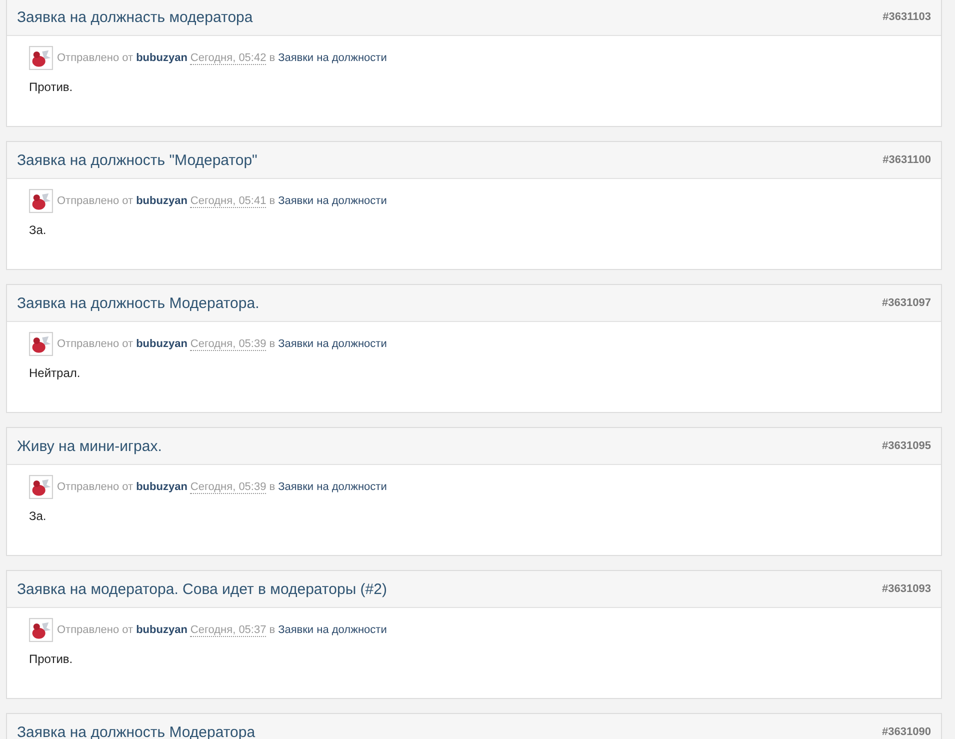  Describe the element at coordinates (135, 17) in the screenshot. I see `post-title-link: Заявка на должнасть модератора` at that location.